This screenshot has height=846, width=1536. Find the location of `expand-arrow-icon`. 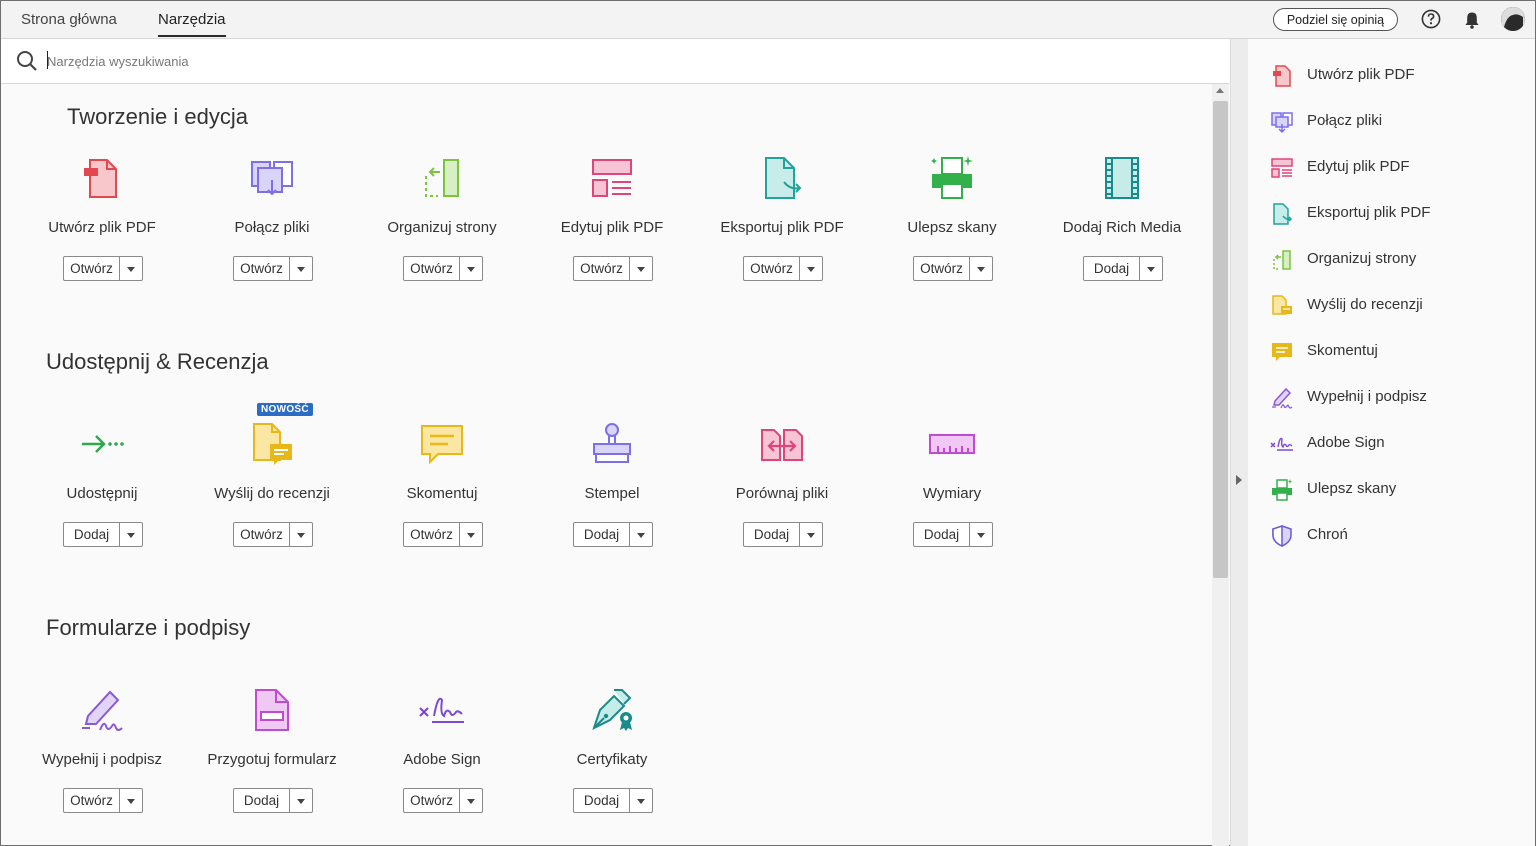

expand-arrow-icon is located at coordinates (1239, 480).